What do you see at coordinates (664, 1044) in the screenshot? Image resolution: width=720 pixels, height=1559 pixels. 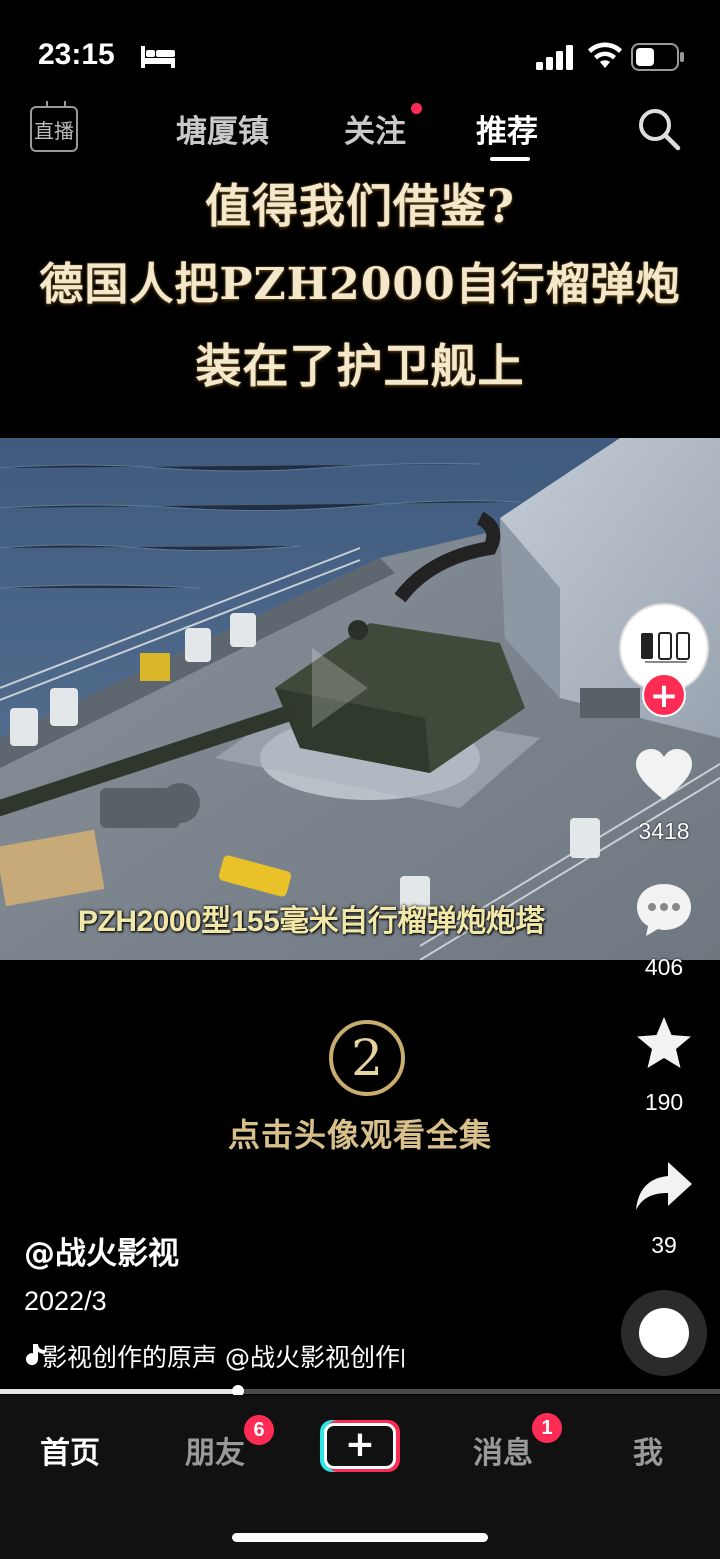 I see `star-icon` at bounding box center [664, 1044].